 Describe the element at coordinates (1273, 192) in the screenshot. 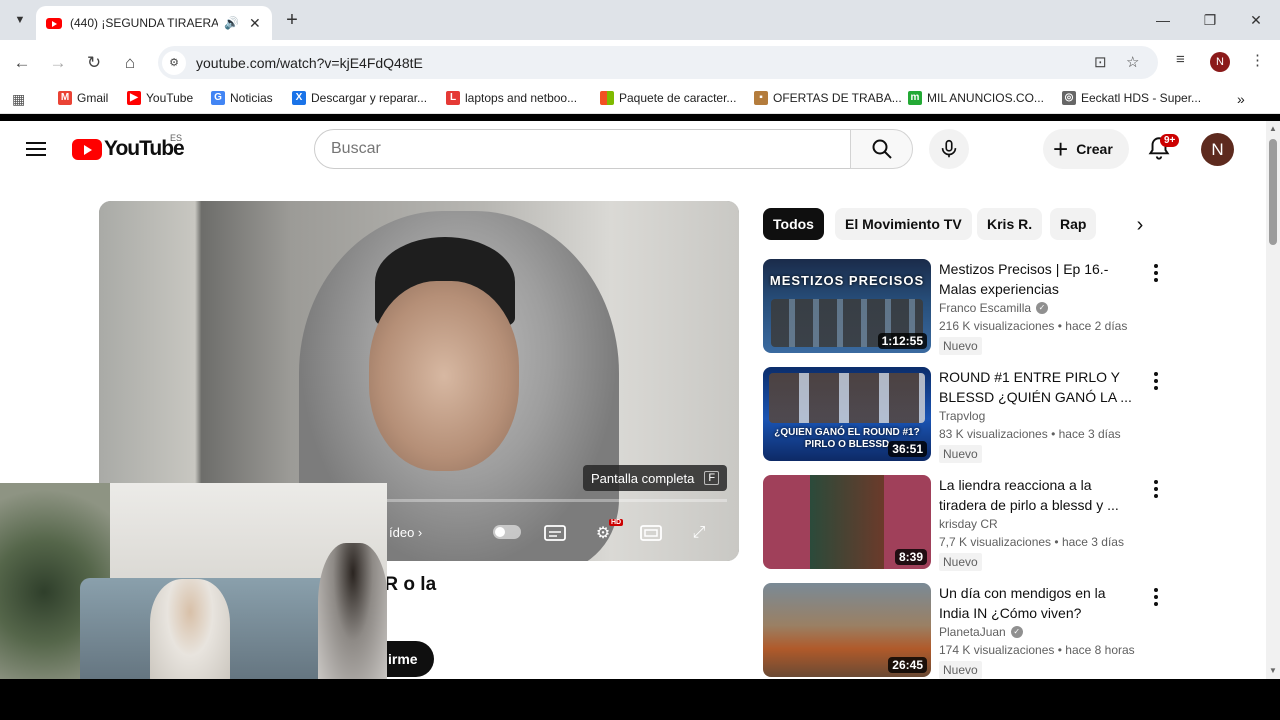

I see `scrollbar-thumb` at that location.